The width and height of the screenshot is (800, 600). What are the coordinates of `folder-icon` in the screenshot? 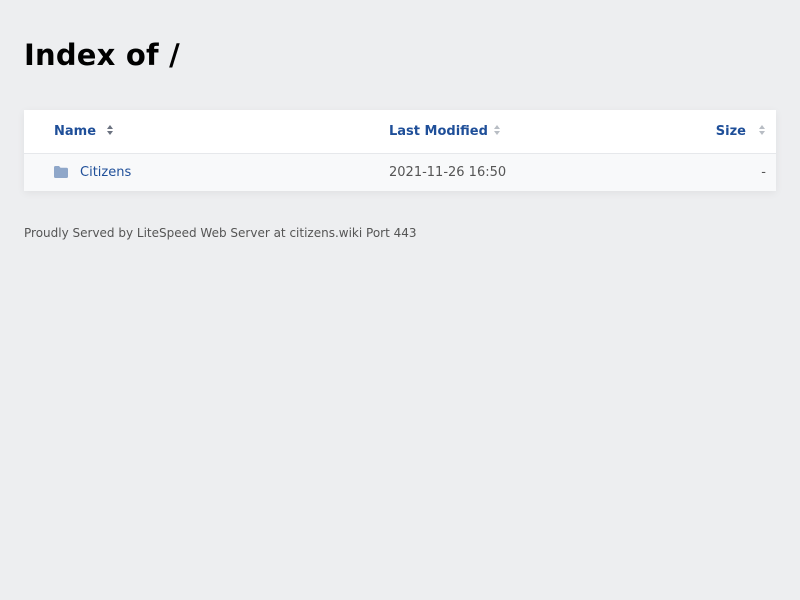 It's located at (61, 172).